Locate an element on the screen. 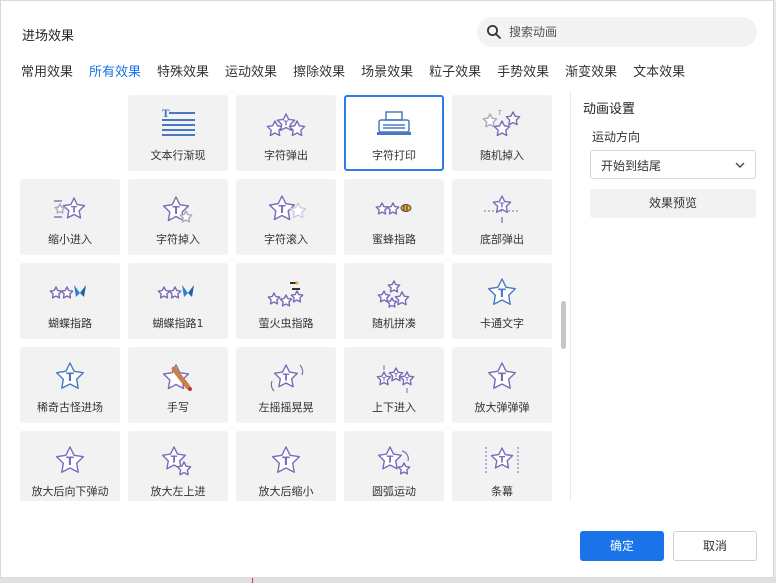  effect-tile: T 左摇摇晃晃 is located at coordinates (286, 385).